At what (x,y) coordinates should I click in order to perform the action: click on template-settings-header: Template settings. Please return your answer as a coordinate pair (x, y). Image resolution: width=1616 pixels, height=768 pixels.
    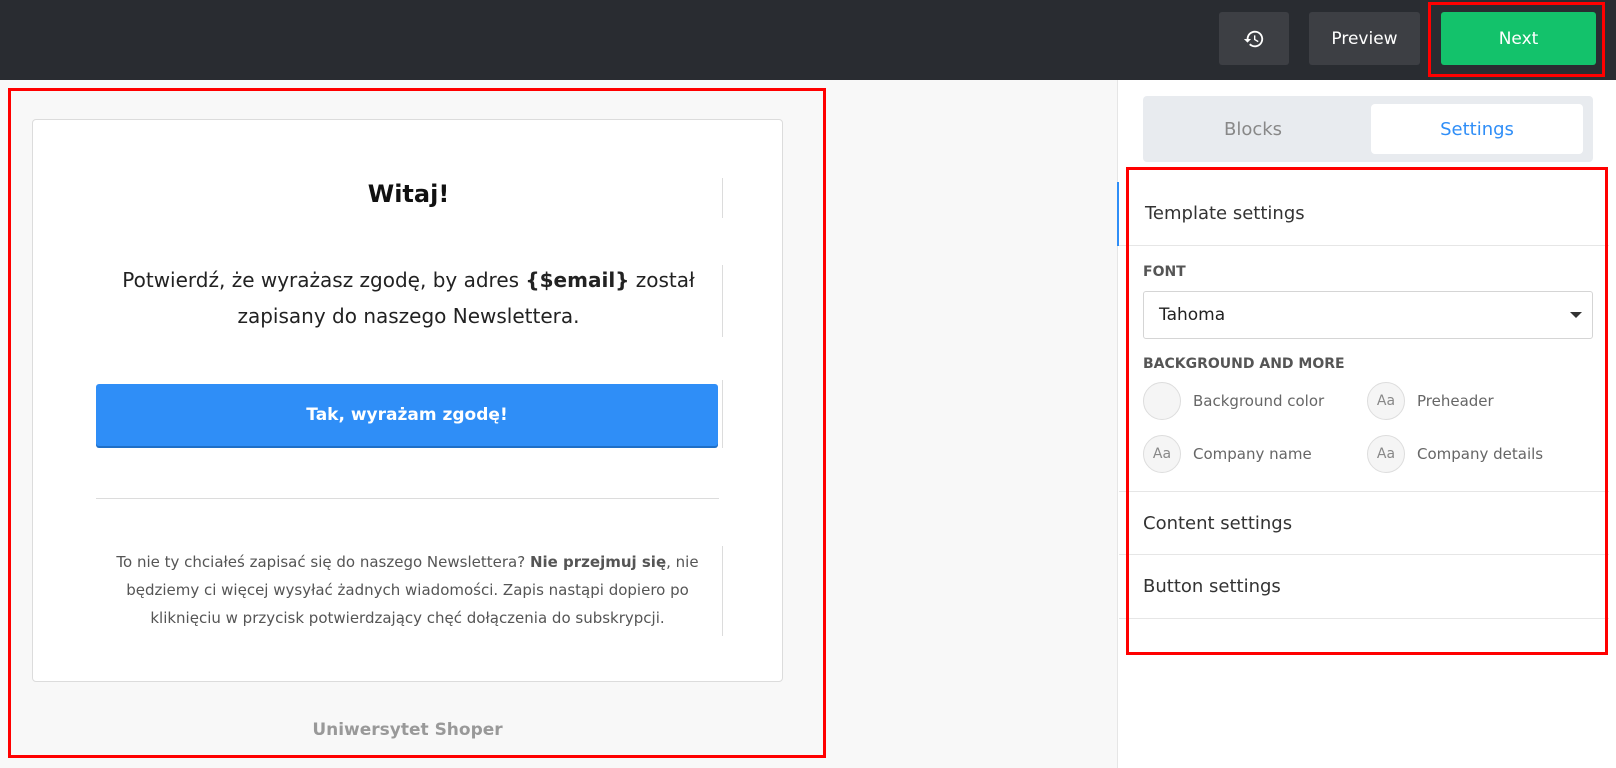
    Looking at the image, I should click on (1364, 214).